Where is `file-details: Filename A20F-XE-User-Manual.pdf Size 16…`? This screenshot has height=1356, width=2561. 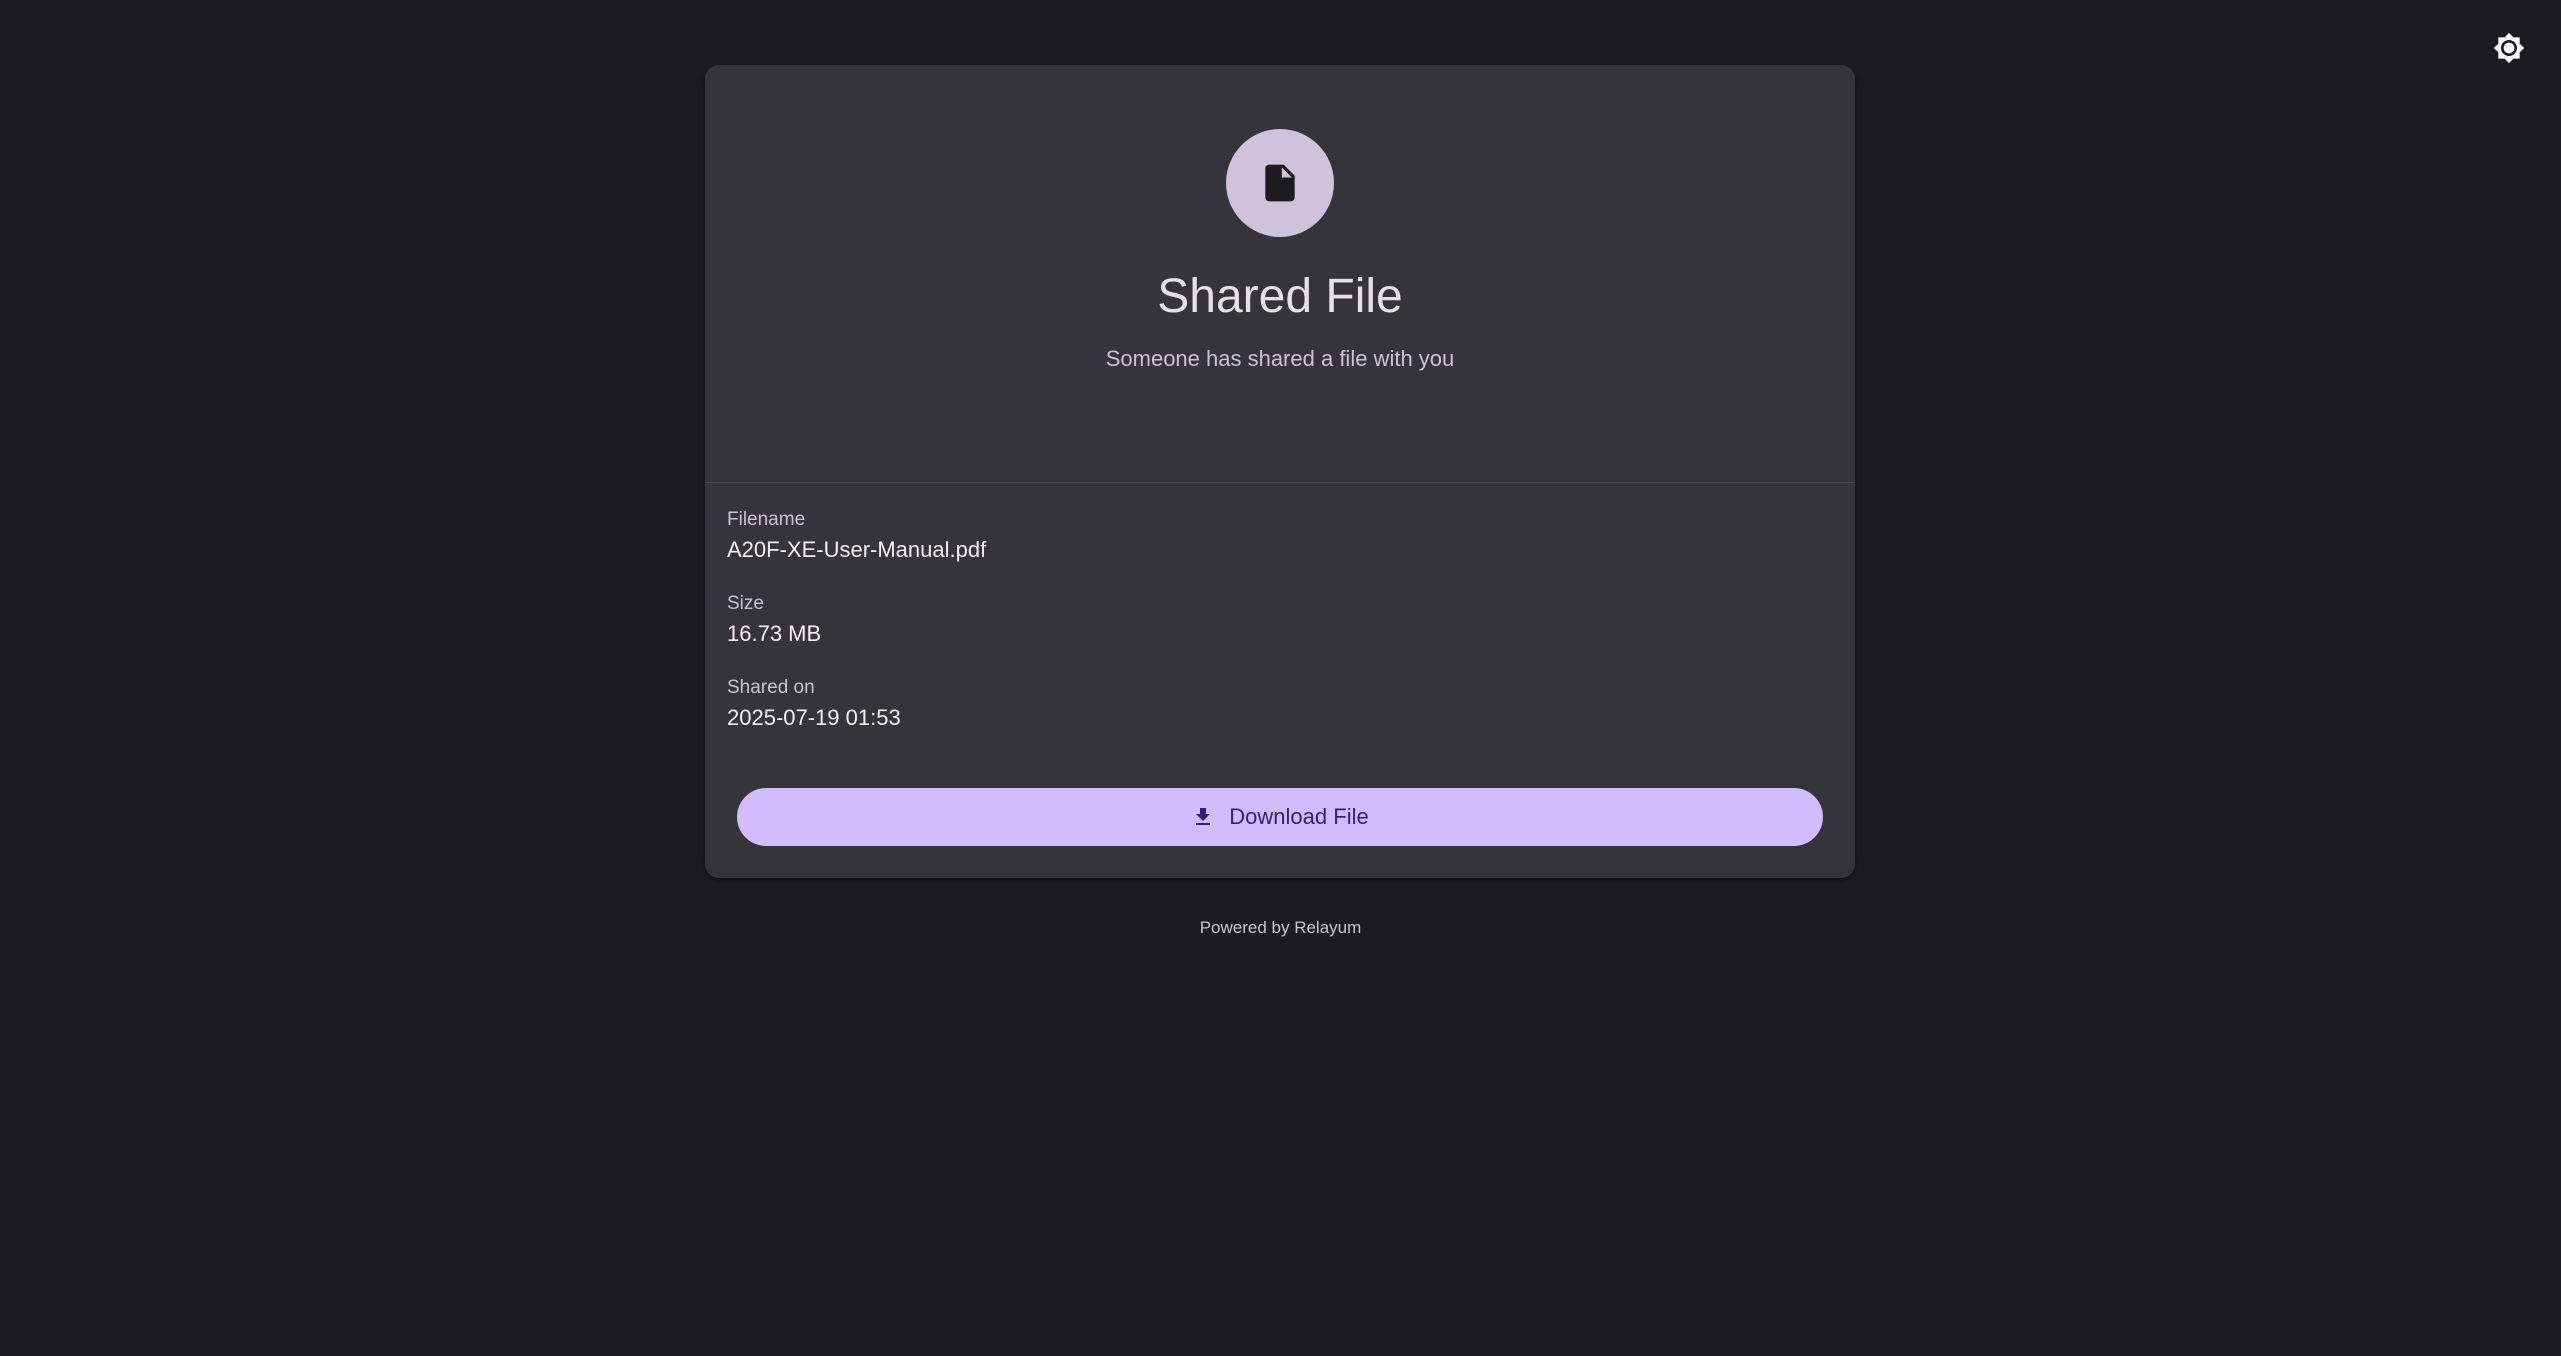
file-details: Filename A20F-XE-User-Manual.pdf Size 16… is located at coordinates (1280, 620).